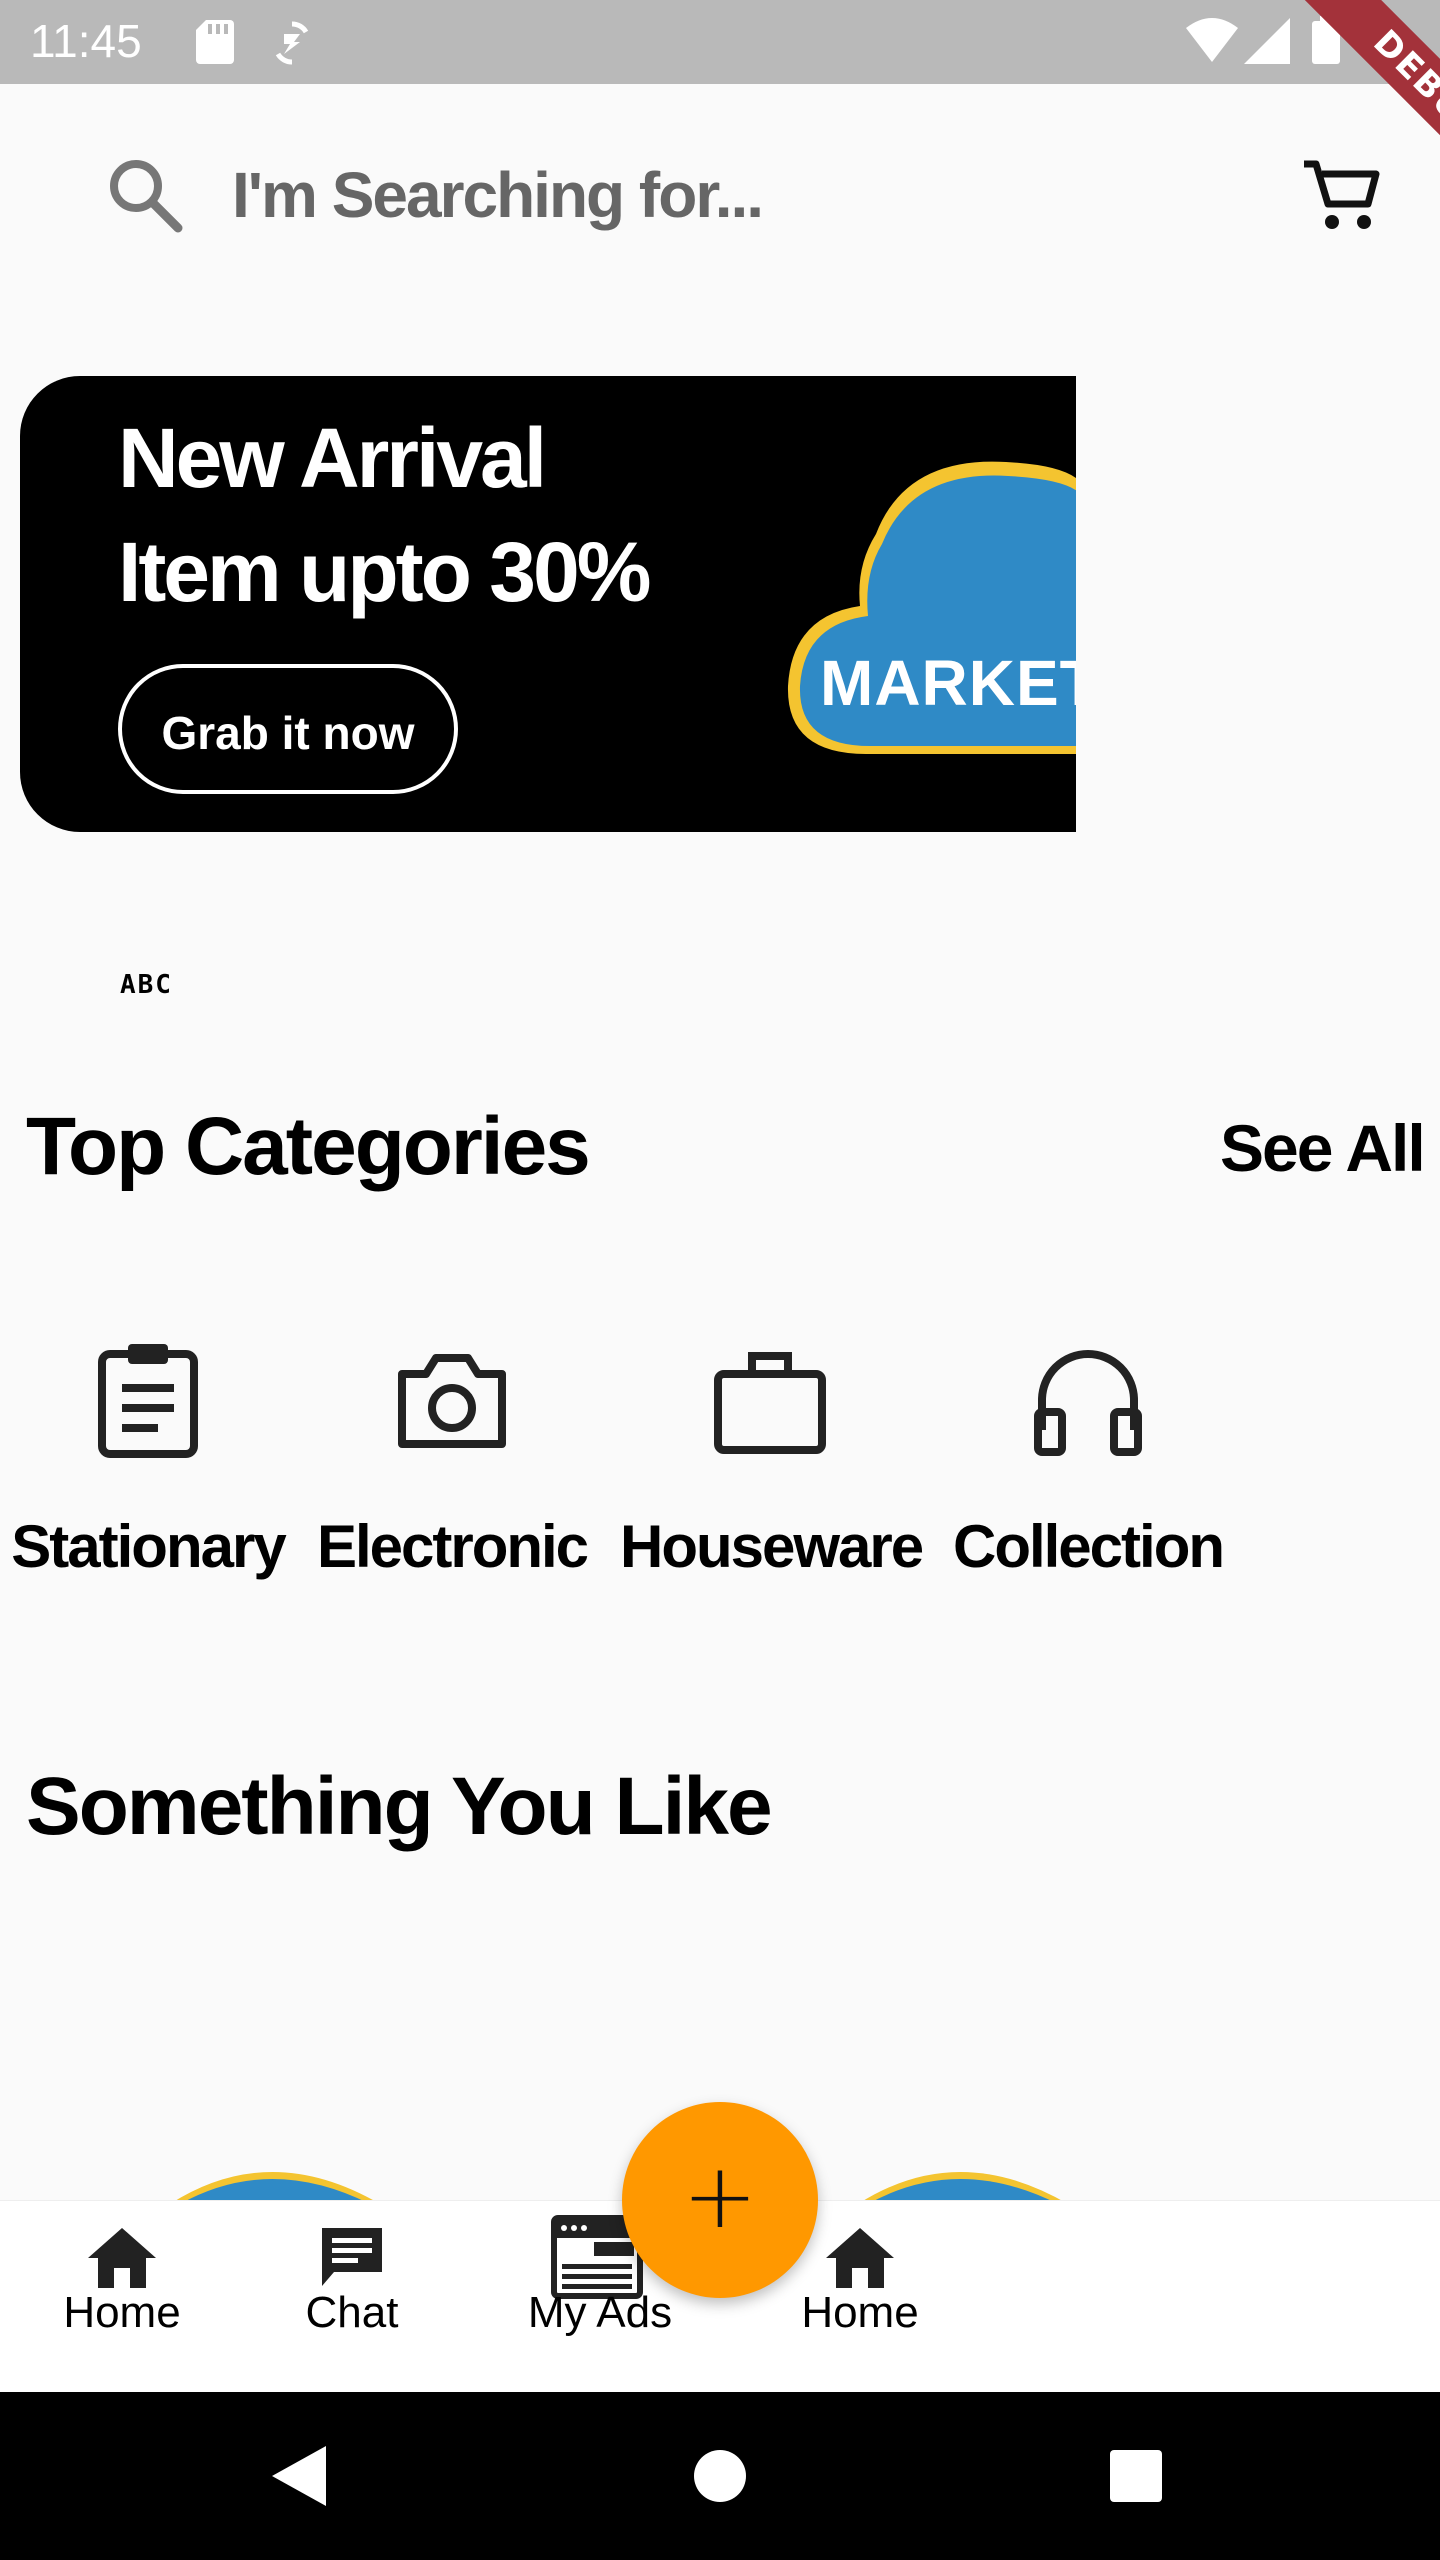  What do you see at coordinates (149, 1546) in the screenshot?
I see `category-label-stationary: Stationary` at bounding box center [149, 1546].